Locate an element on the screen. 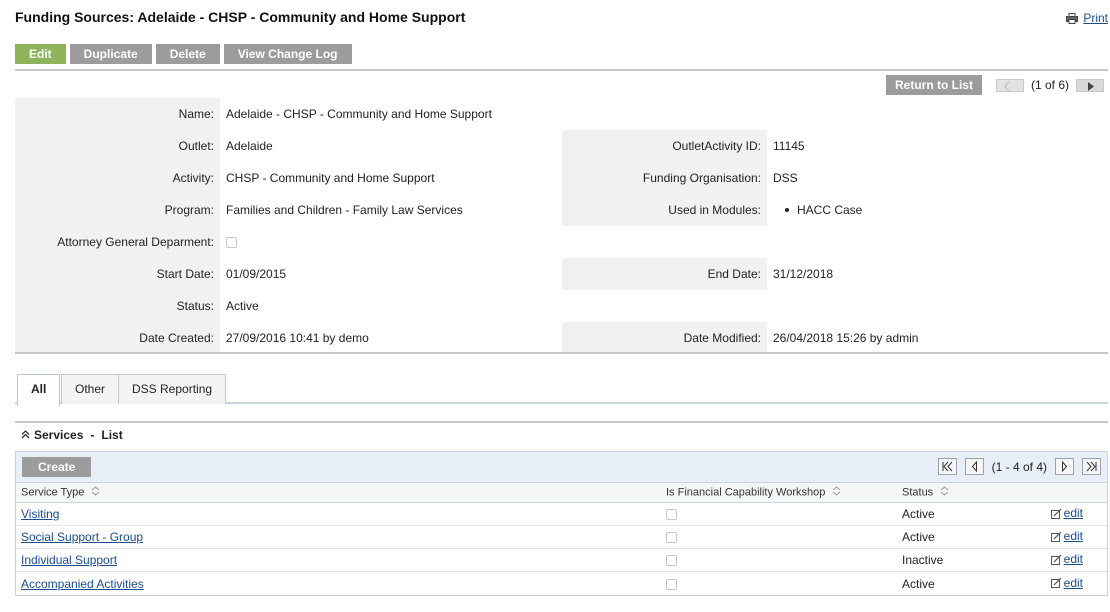 This screenshot has width=1110, height=612. module-name: HACC Case is located at coordinates (830, 210).